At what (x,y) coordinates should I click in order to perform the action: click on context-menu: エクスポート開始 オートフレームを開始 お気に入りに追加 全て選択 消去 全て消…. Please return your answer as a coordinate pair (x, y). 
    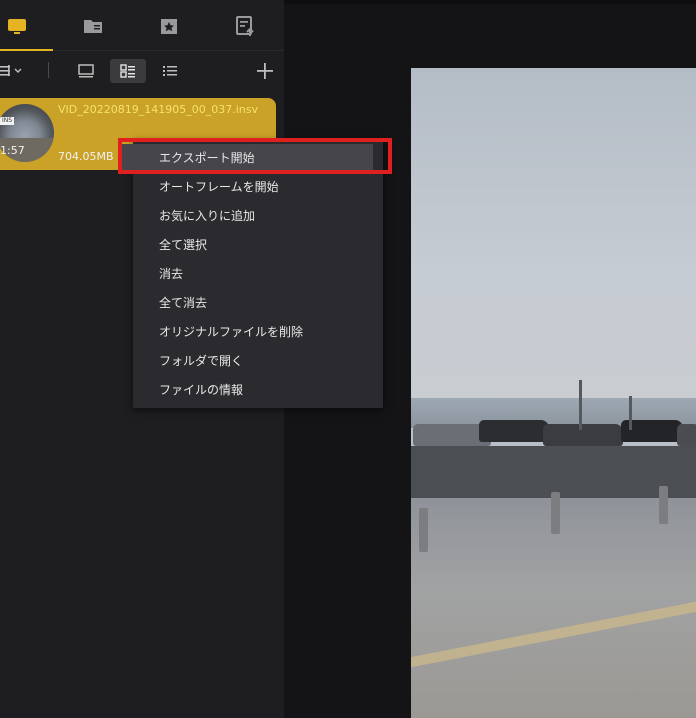
    Looking at the image, I should click on (252, 274).